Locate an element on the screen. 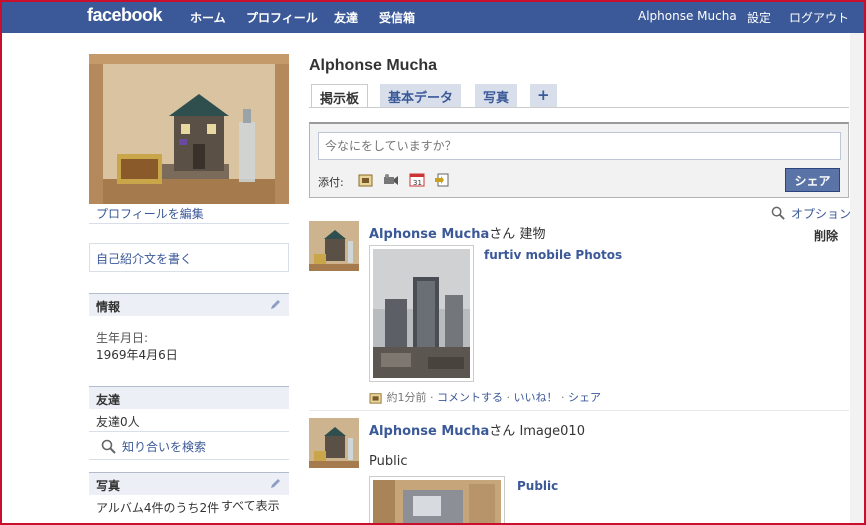 Image resolution: width=866 pixels, height=525 pixels. event-attach-icon: 31 is located at coordinates (417, 180).